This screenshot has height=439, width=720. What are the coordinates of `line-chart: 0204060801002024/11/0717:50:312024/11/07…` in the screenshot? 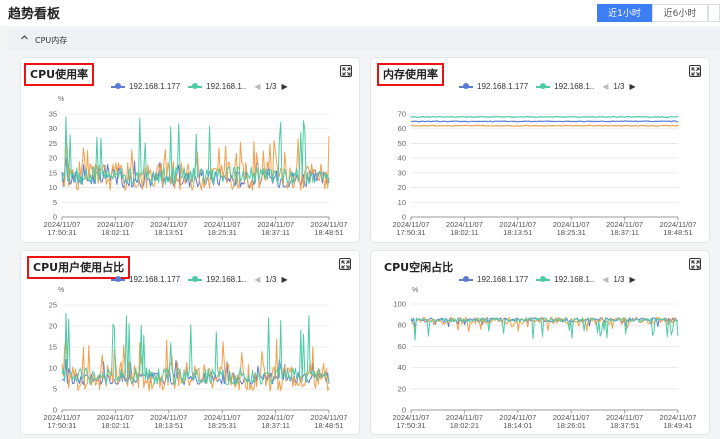 It's located at (545, 365).